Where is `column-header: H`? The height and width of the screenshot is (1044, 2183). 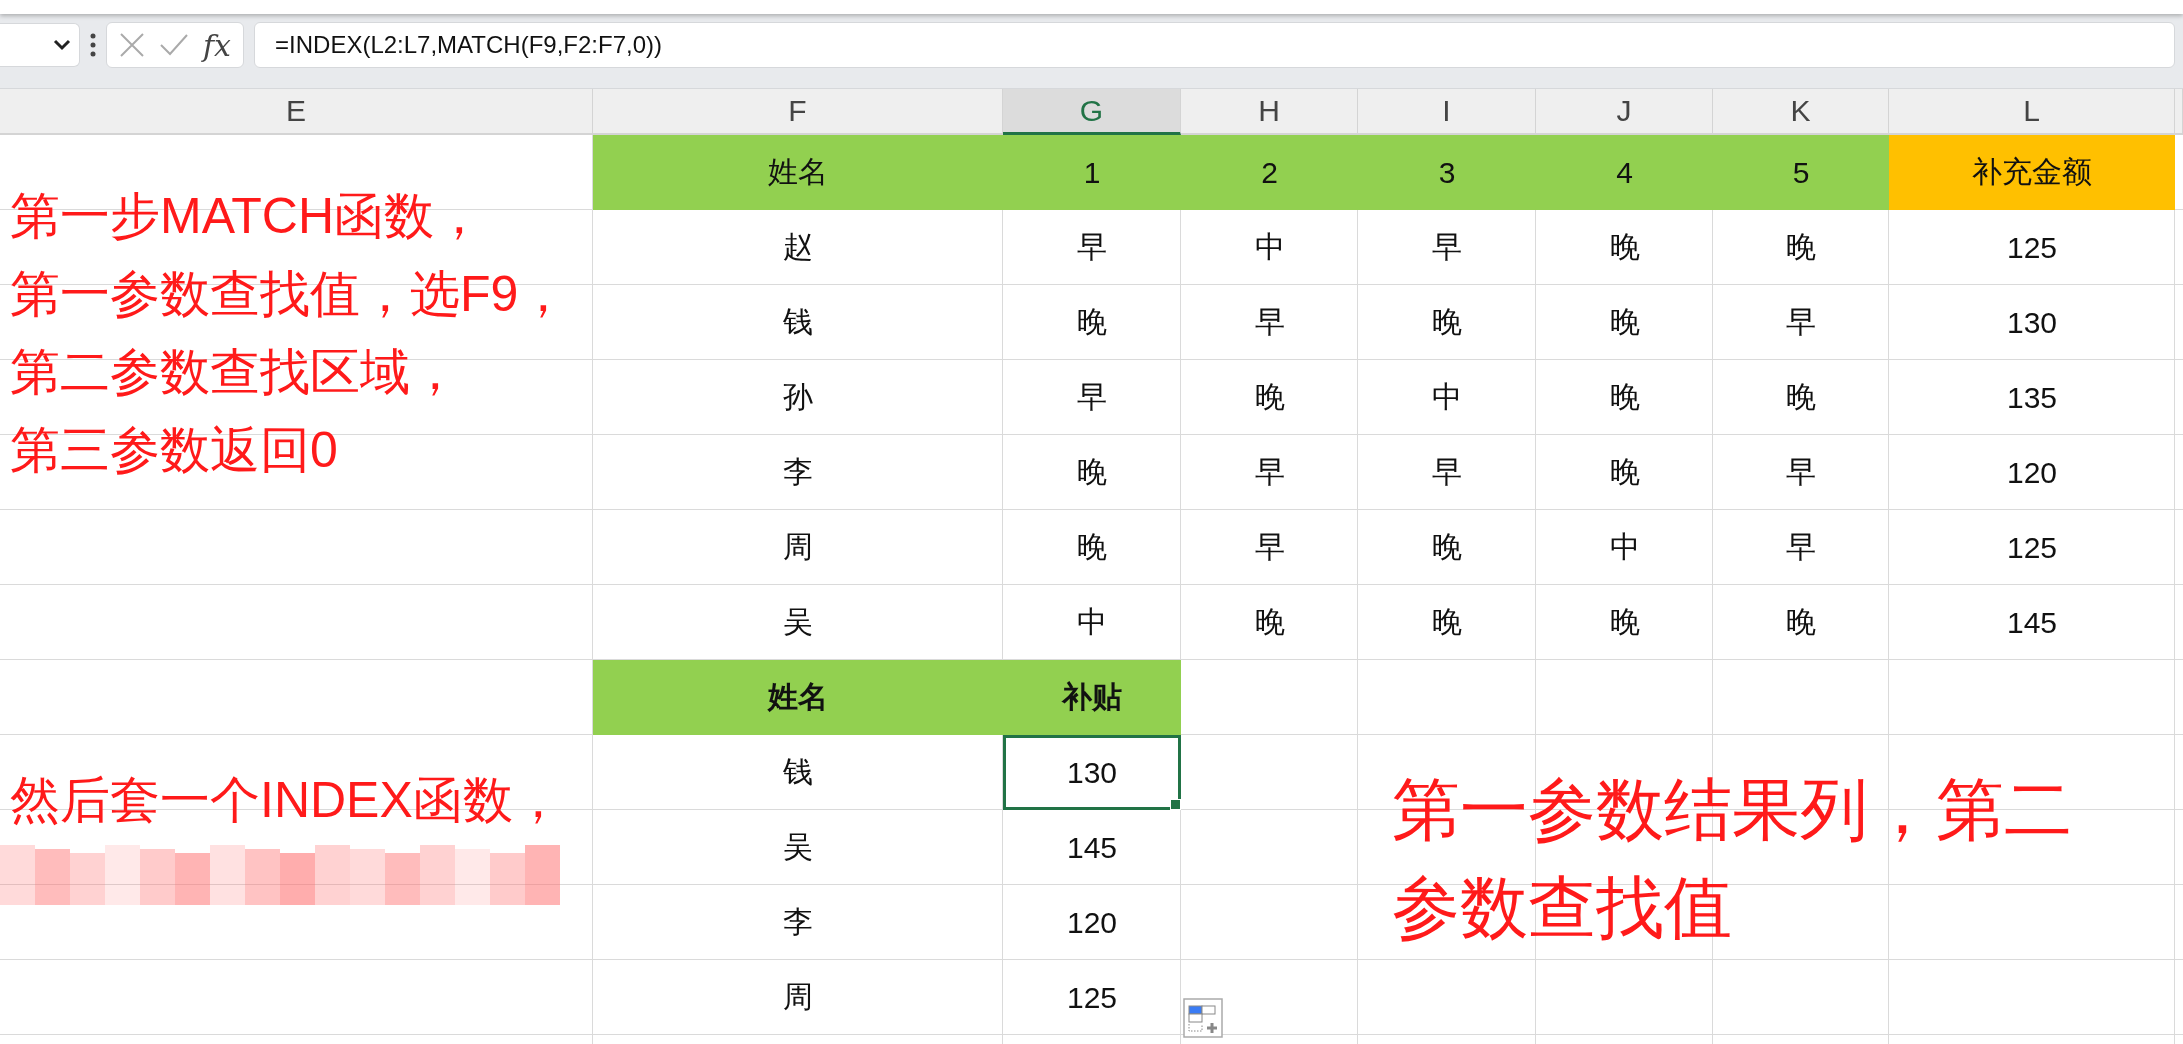 column-header: H is located at coordinates (1269, 112).